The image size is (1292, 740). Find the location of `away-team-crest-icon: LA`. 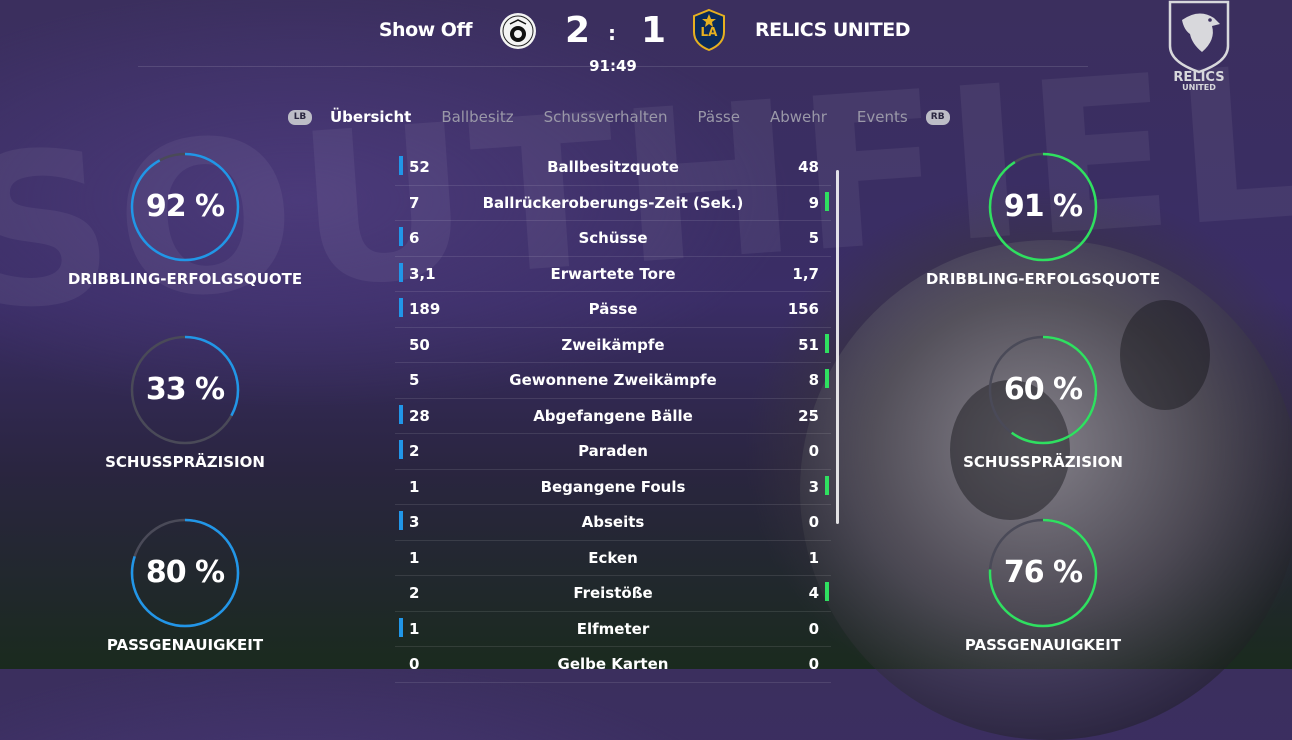

away-team-crest-icon: LA is located at coordinates (709, 30).